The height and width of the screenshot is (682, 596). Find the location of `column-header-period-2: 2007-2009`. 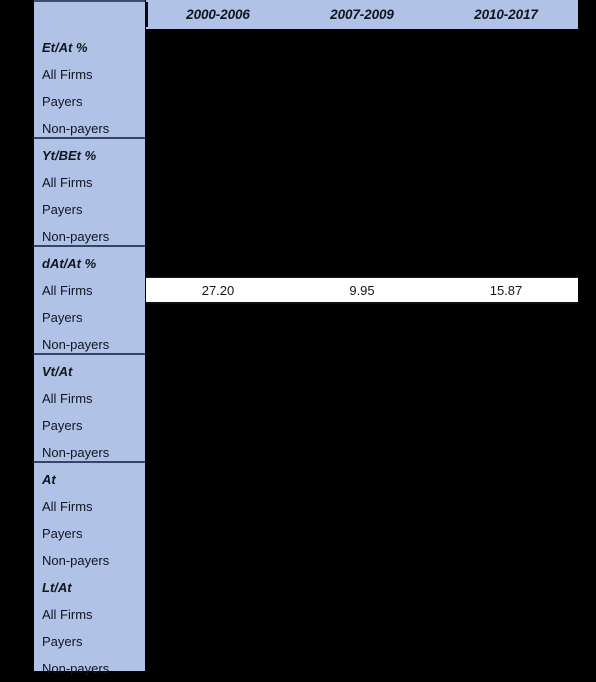

column-header-period-2: 2007-2009 is located at coordinates (362, 14).